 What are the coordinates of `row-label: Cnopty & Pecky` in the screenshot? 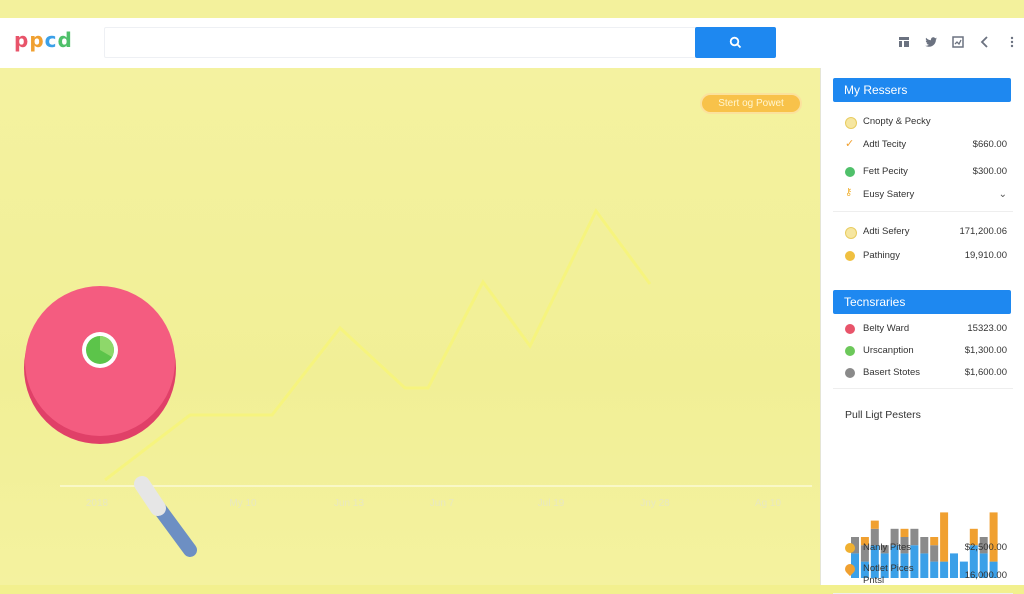 It's located at (897, 121).